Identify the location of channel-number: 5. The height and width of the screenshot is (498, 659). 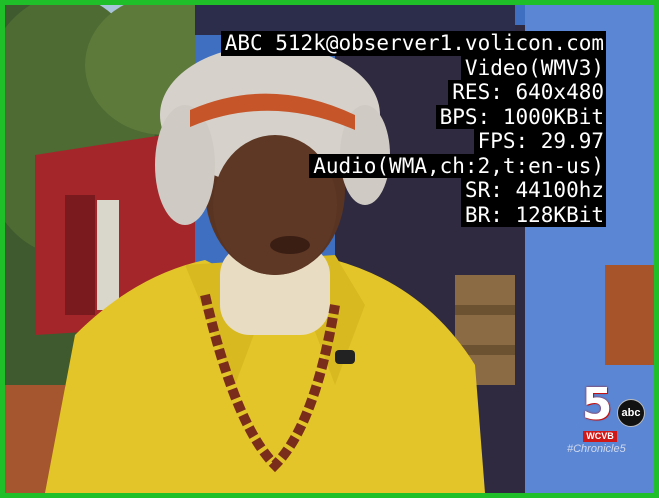
(597, 404).